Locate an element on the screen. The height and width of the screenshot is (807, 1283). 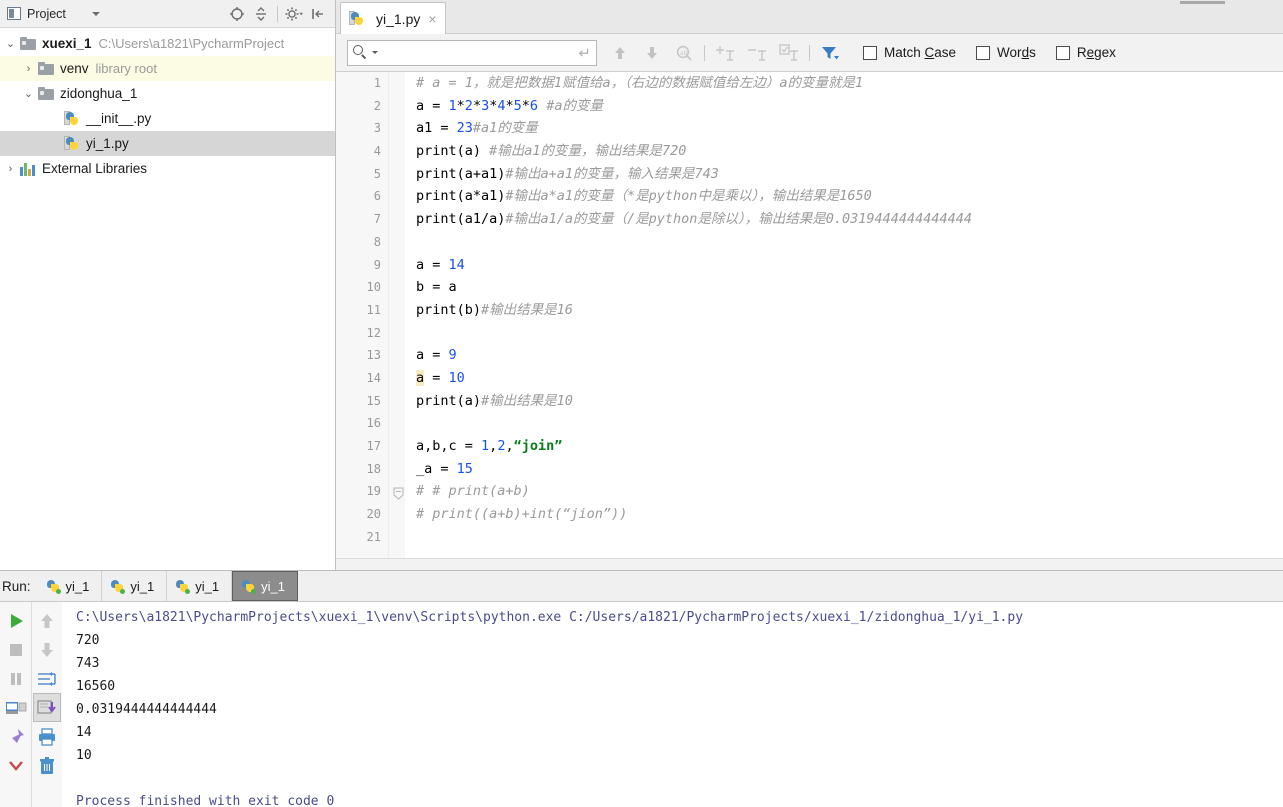
stop-icon is located at coordinates (16, 649).